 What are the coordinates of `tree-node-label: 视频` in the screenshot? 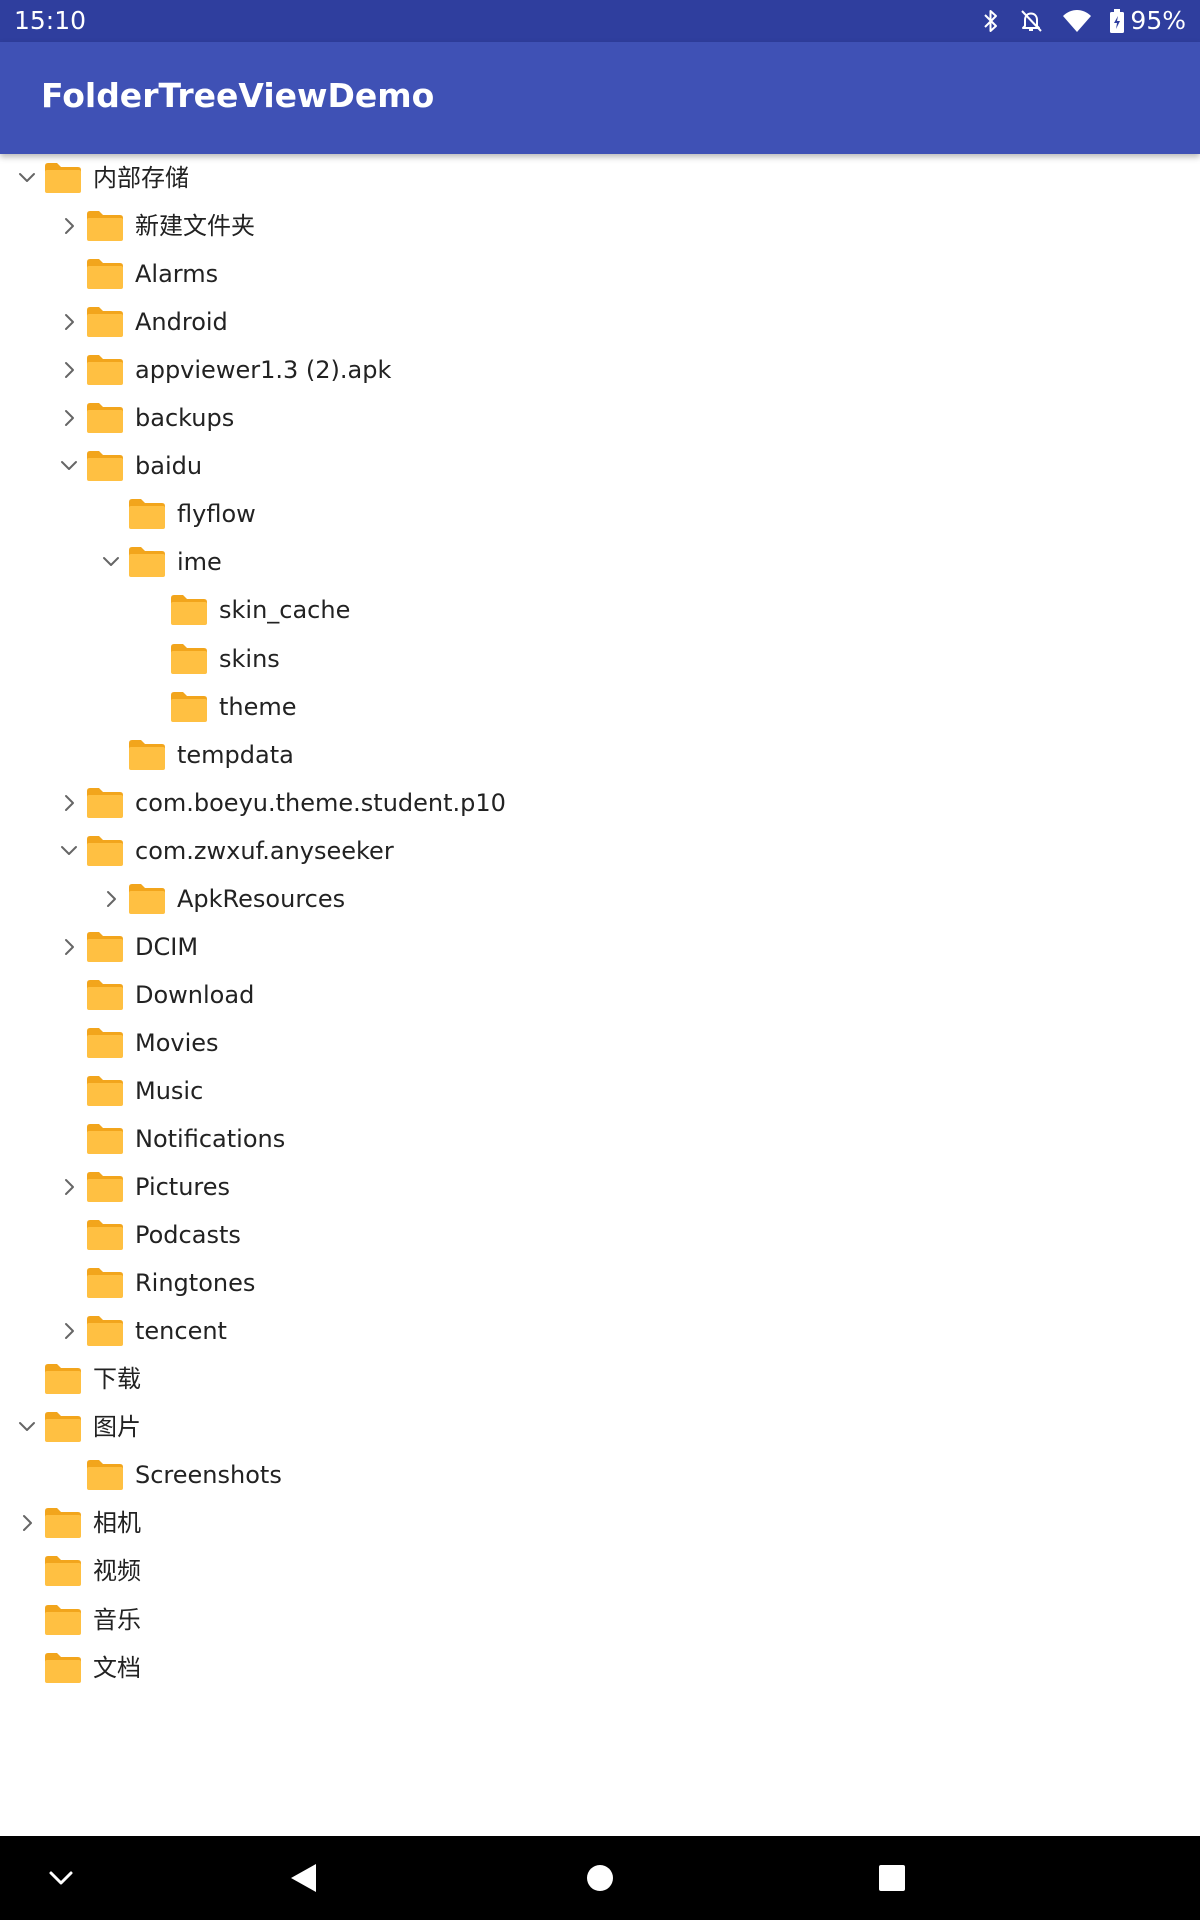 It's located at (117, 1571).